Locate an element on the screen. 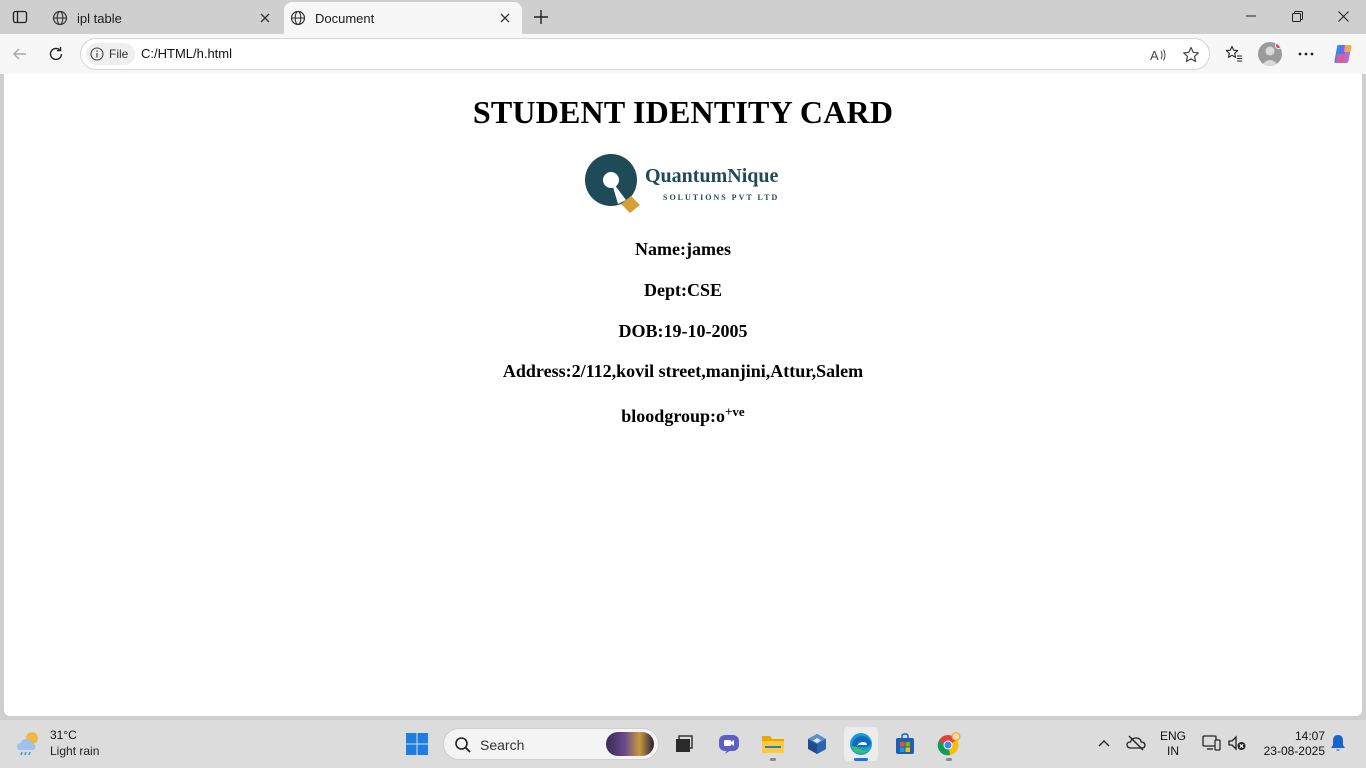 This screenshot has width=1366, height=768. language-code: ENG is located at coordinates (1173, 736).